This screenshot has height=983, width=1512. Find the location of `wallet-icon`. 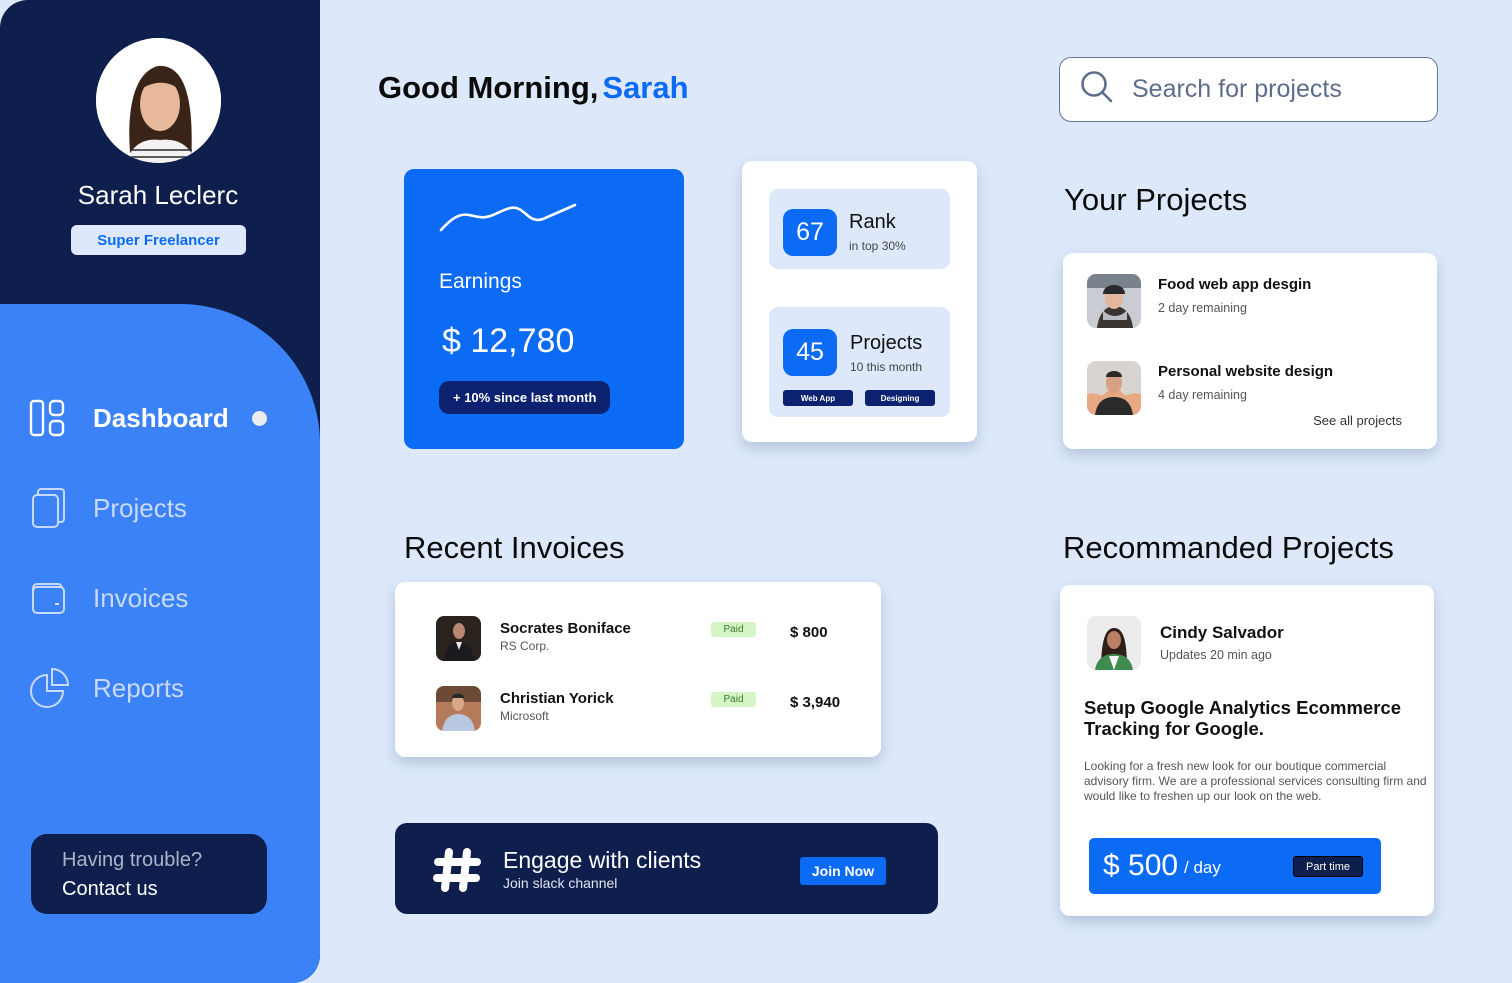

wallet-icon is located at coordinates (60, 598).